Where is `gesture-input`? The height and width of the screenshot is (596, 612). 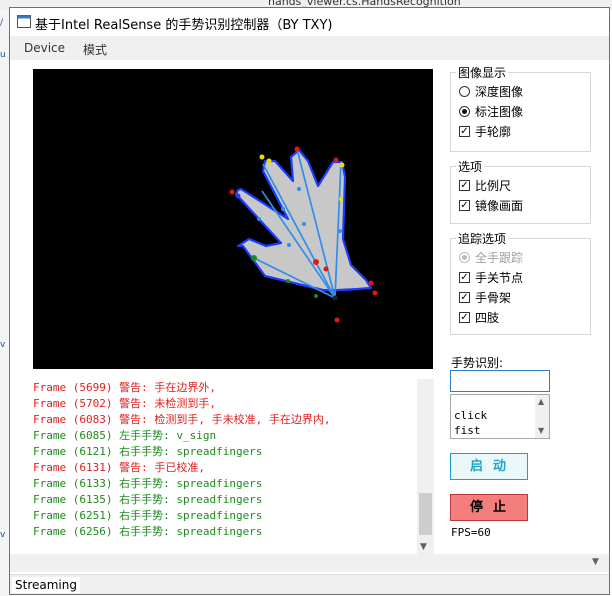 gesture-input is located at coordinates (500, 381).